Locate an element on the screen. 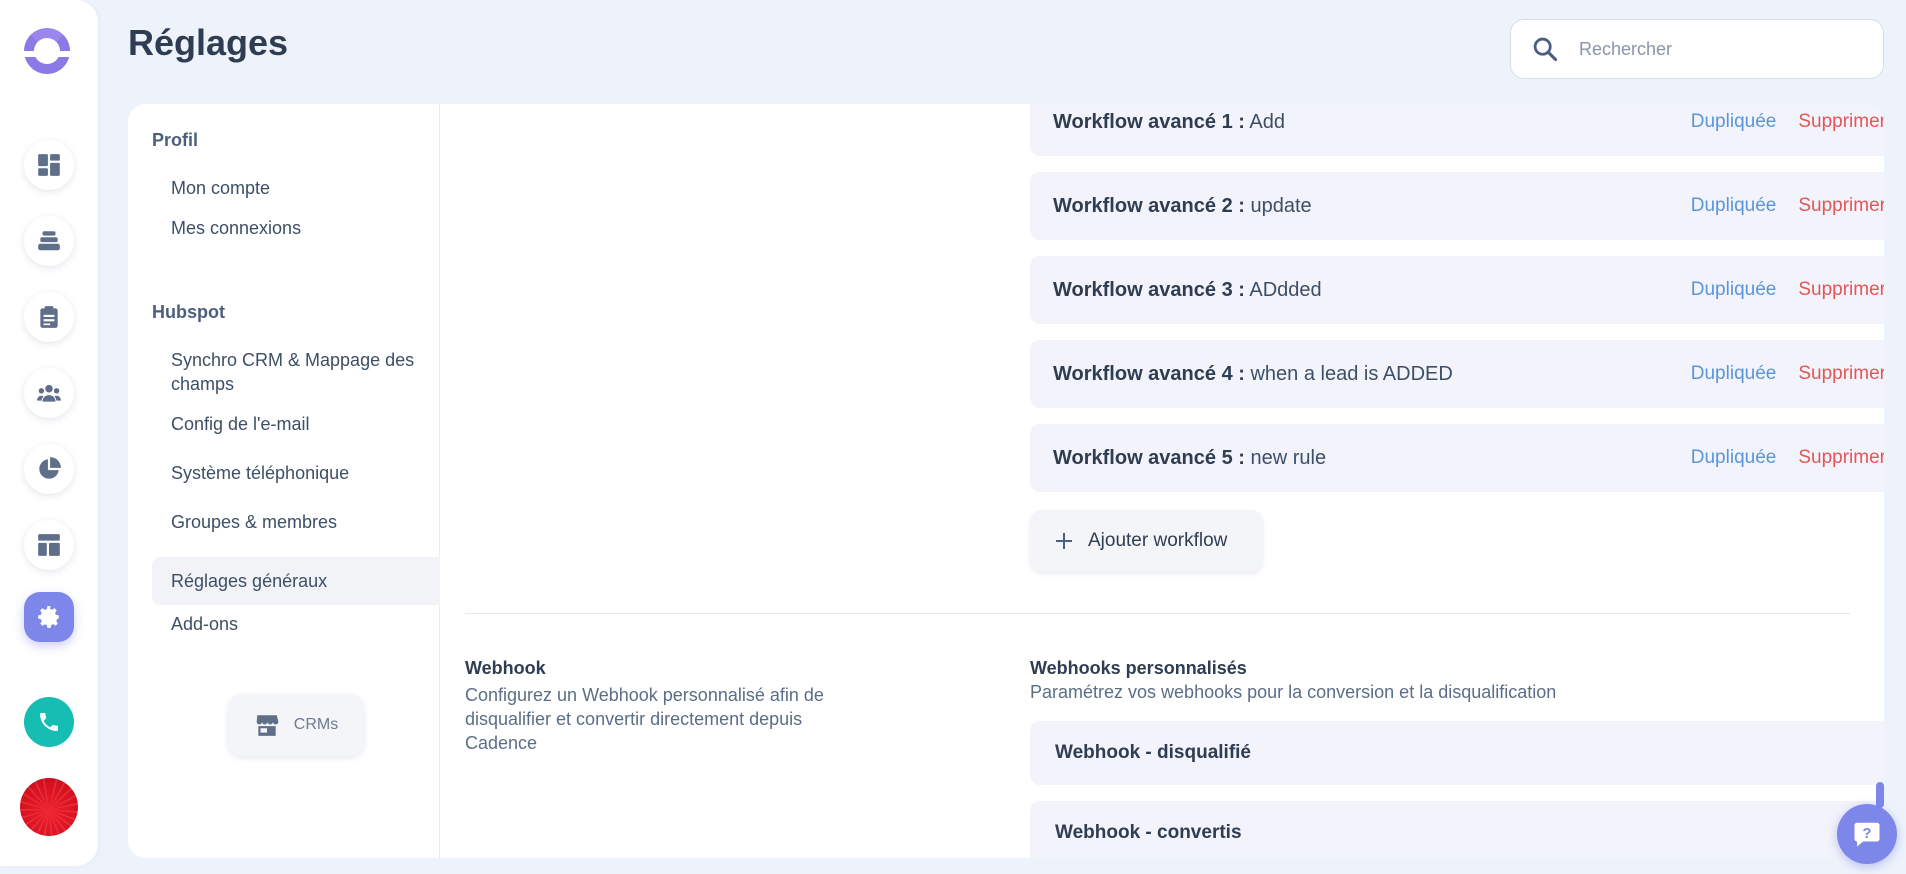 This screenshot has height=874, width=1906. workflow-name: update is located at coordinates (1281, 205).